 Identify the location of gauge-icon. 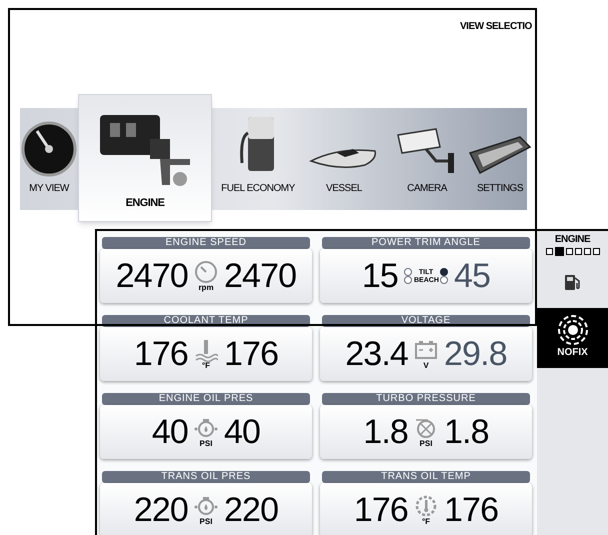
(49, 149).